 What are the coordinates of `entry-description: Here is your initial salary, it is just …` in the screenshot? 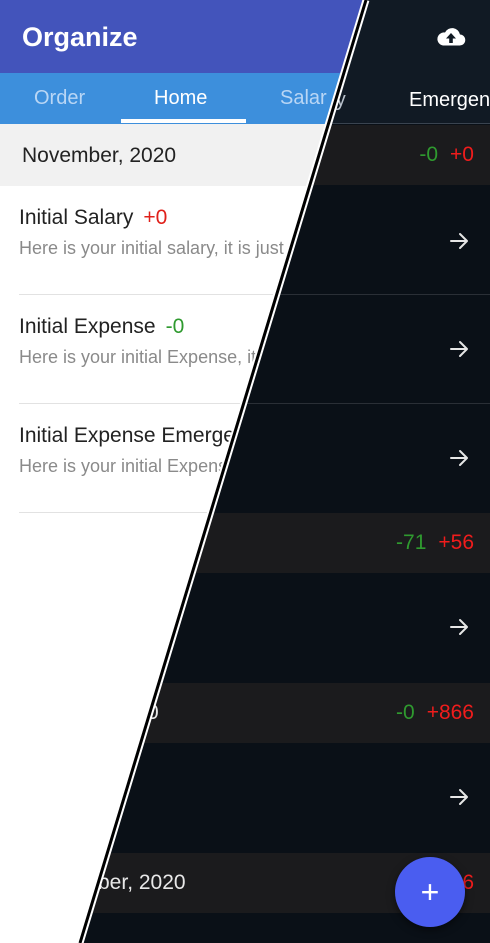 It's located at (173, 248).